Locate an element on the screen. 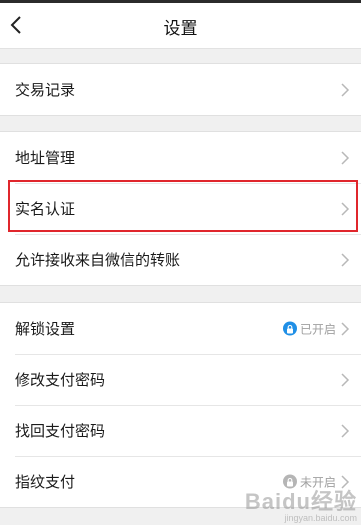 The height and width of the screenshot is (525, 361). menu-item-change-pay-password: 修改支付密码 is located at coordinates (180, 379).